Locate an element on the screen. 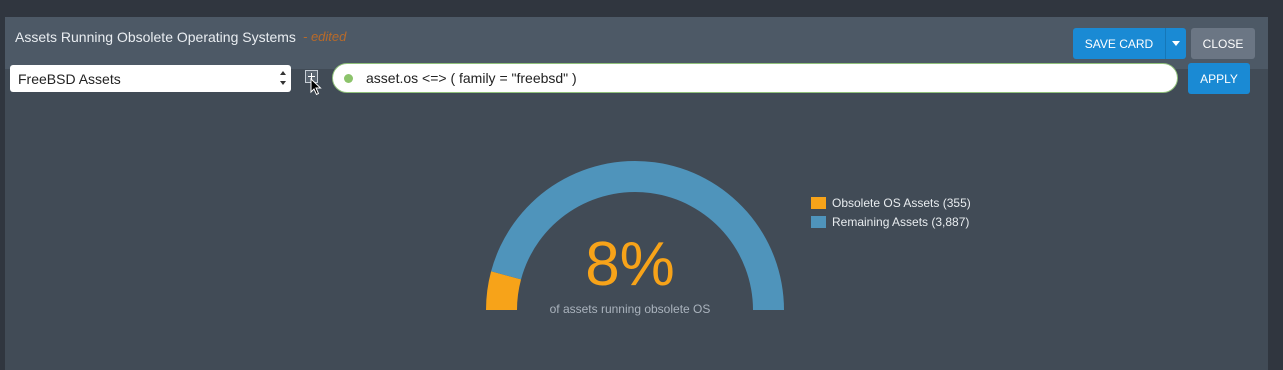  select-arrows-icon is located at coordinates (283, 78).